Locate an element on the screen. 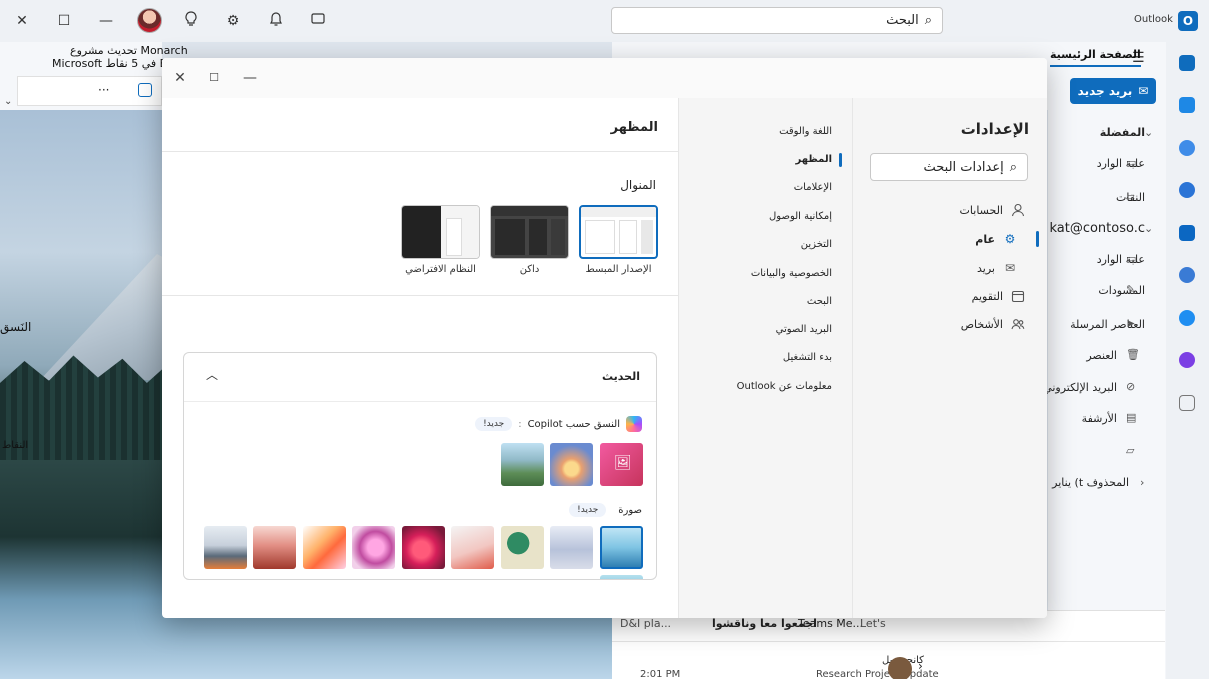 Image resolution: width=1209 pixels, height=679 pixels. folder-inbox: علبة الوارد is located at coordinates (1121, 259).